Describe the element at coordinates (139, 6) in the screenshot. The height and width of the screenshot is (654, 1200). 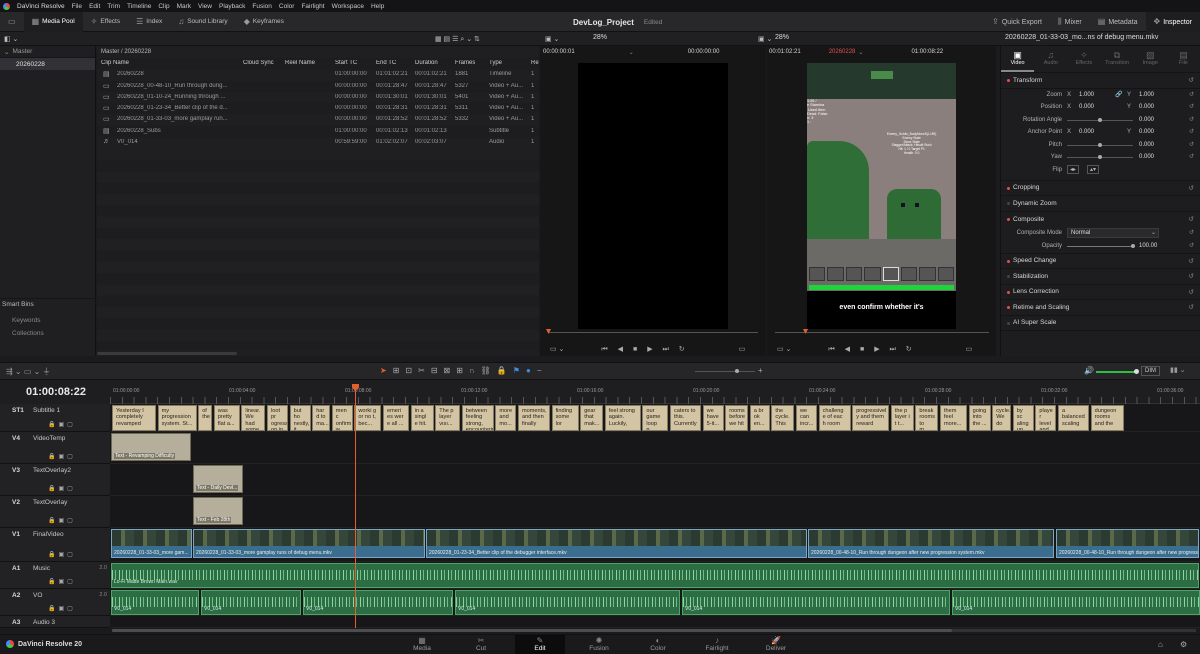
I see `menu-timeline: Timeline` at that location.